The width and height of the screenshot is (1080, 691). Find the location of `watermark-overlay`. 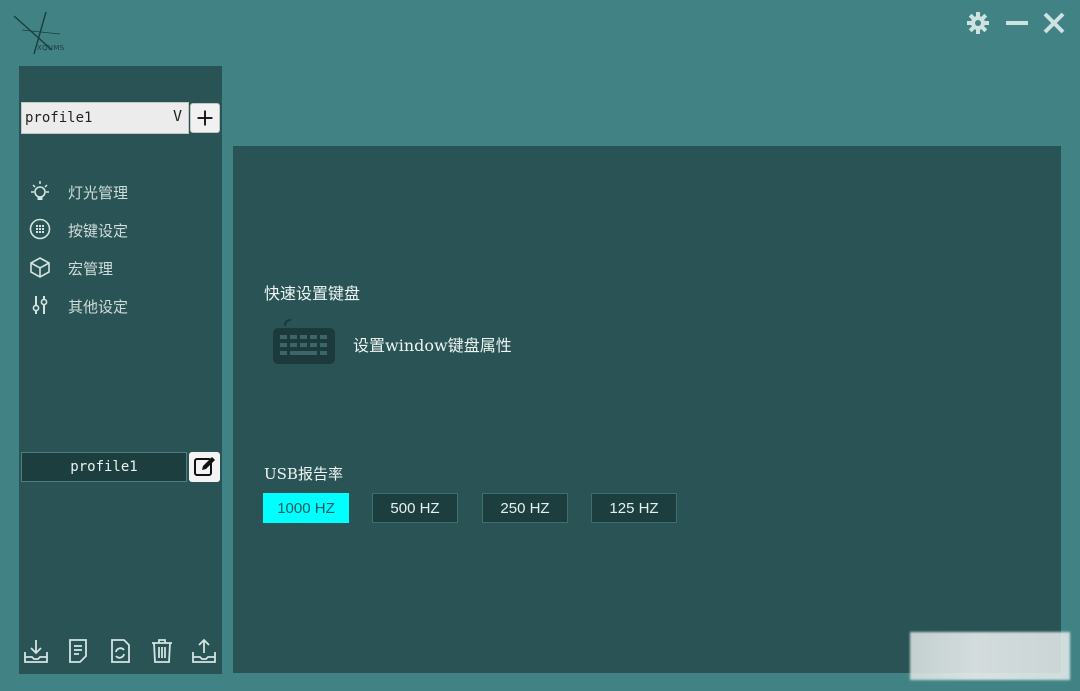

watermark-overlay is located at coordinates (990, 656).